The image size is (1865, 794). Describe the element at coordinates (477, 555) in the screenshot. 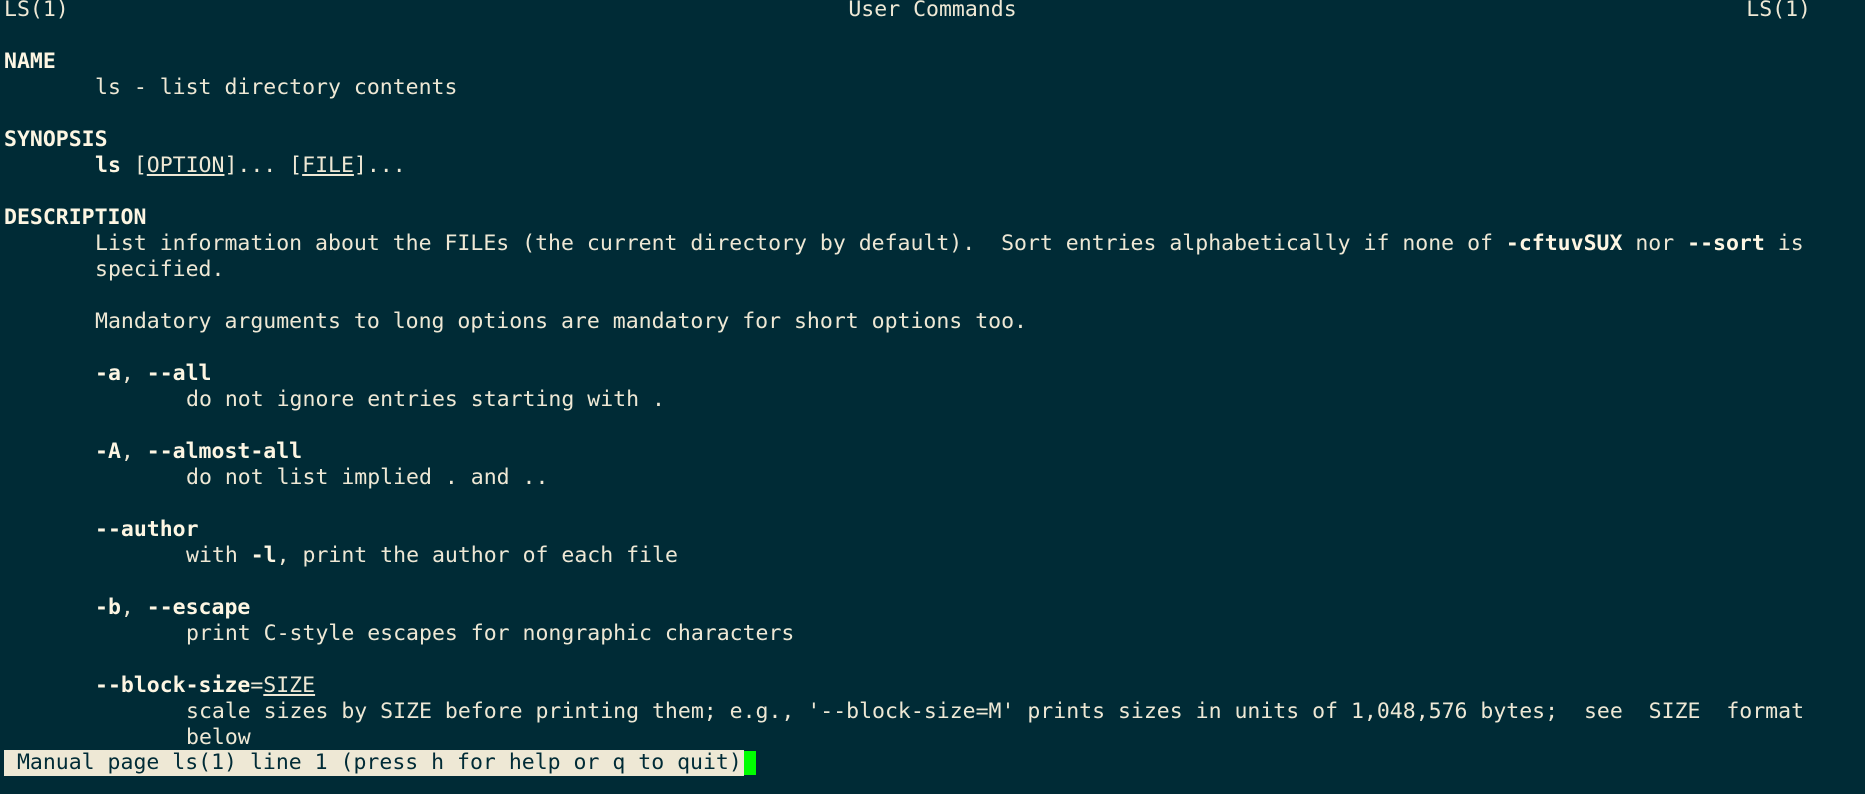

I see `option-desc-c: , print the author of each file` at that location.